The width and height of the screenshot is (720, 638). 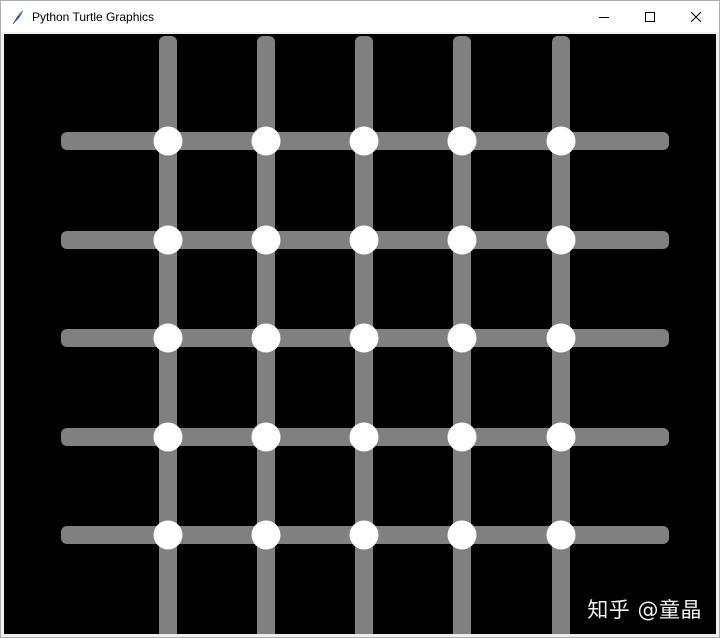 What do you see at coordinates (93, 16) in the screenshot?
I see `window-title: Python Turtle Graphics` at bounding box center [93, 16].